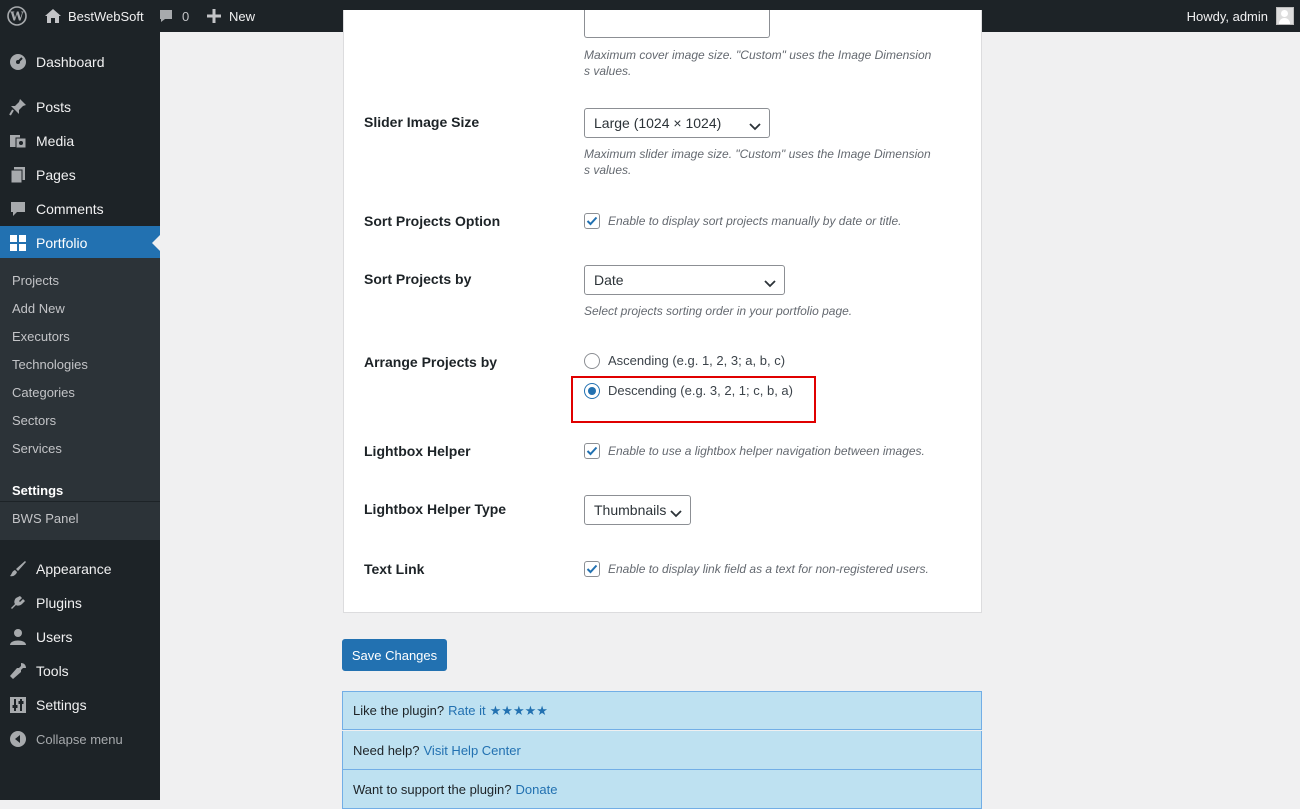 Image resolution: width=1300 pixels, height=809 pixels. What do you see at coordinates (422, 122) in the screenshot?
I see `slider-image-size-label: Slider Image Size` at bounding box center [422, 122].